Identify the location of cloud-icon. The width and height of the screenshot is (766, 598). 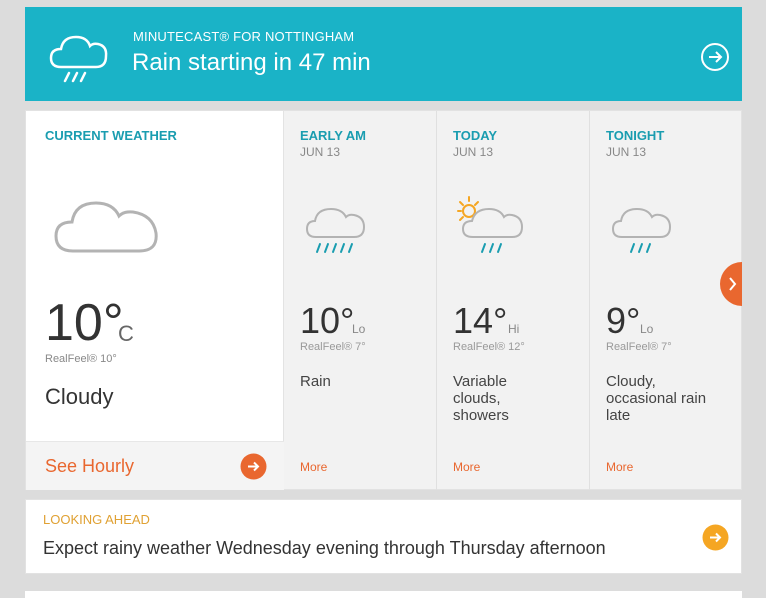
(106, 227).